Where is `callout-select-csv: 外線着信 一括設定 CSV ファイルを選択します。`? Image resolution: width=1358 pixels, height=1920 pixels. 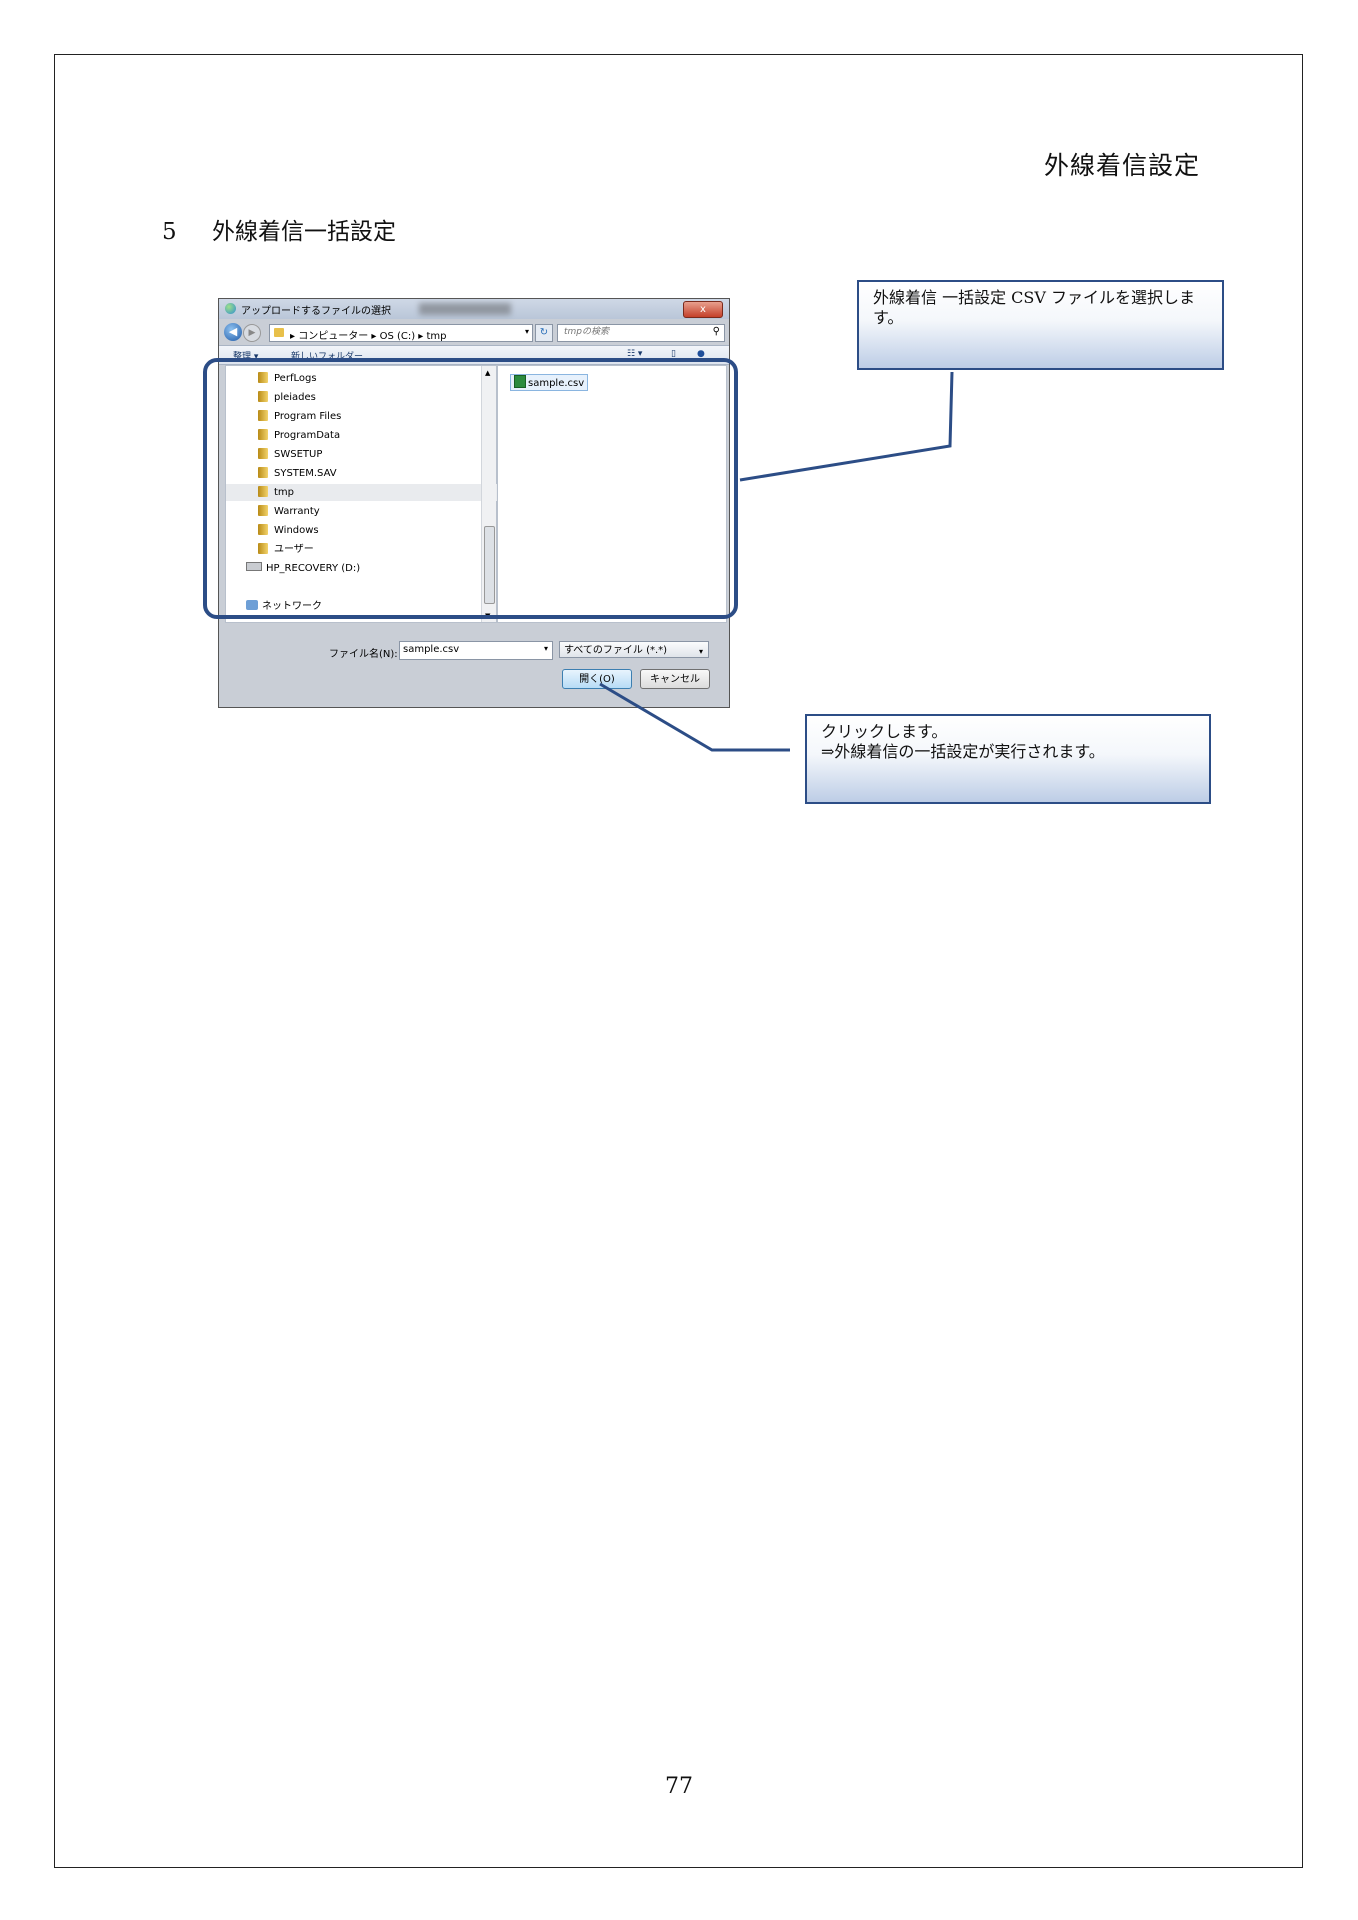 callout-select-csv: 外線着信 一括設定 CSV ファイルを選択します。 is located at coordinates (1040, 325).